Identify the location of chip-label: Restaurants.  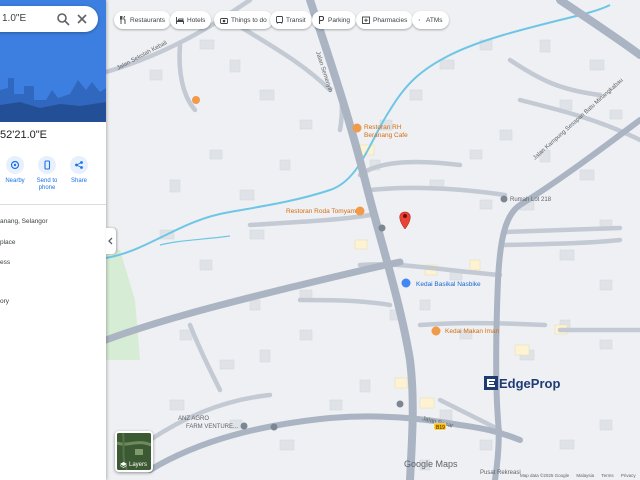
(148, 20).